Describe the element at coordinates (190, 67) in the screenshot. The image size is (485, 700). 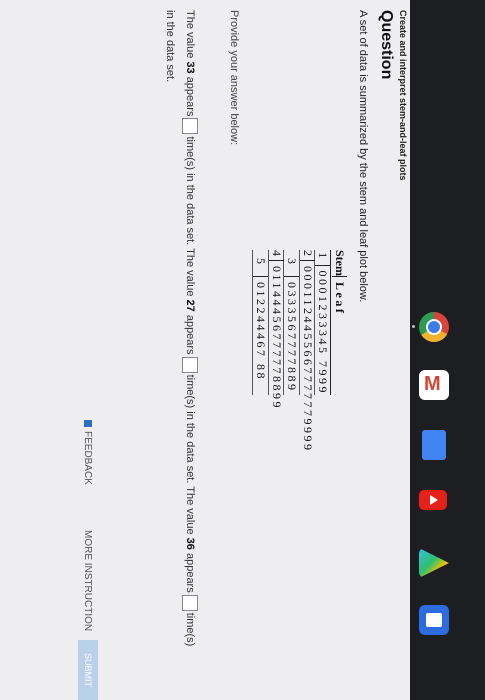
I see `value-highlight: 33` at that location.